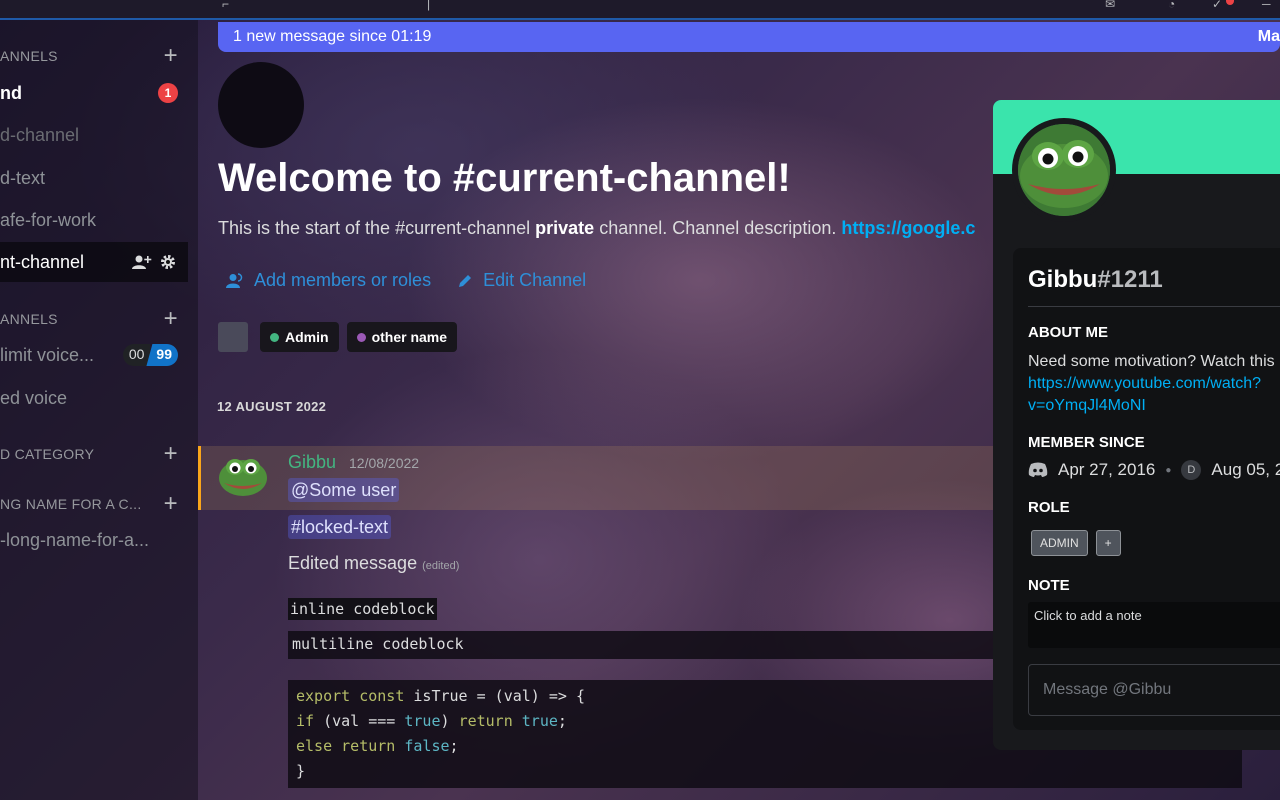 The width and height of the screenshot is (1280, 800). I want to click on channel-icon, so click(261, 105).